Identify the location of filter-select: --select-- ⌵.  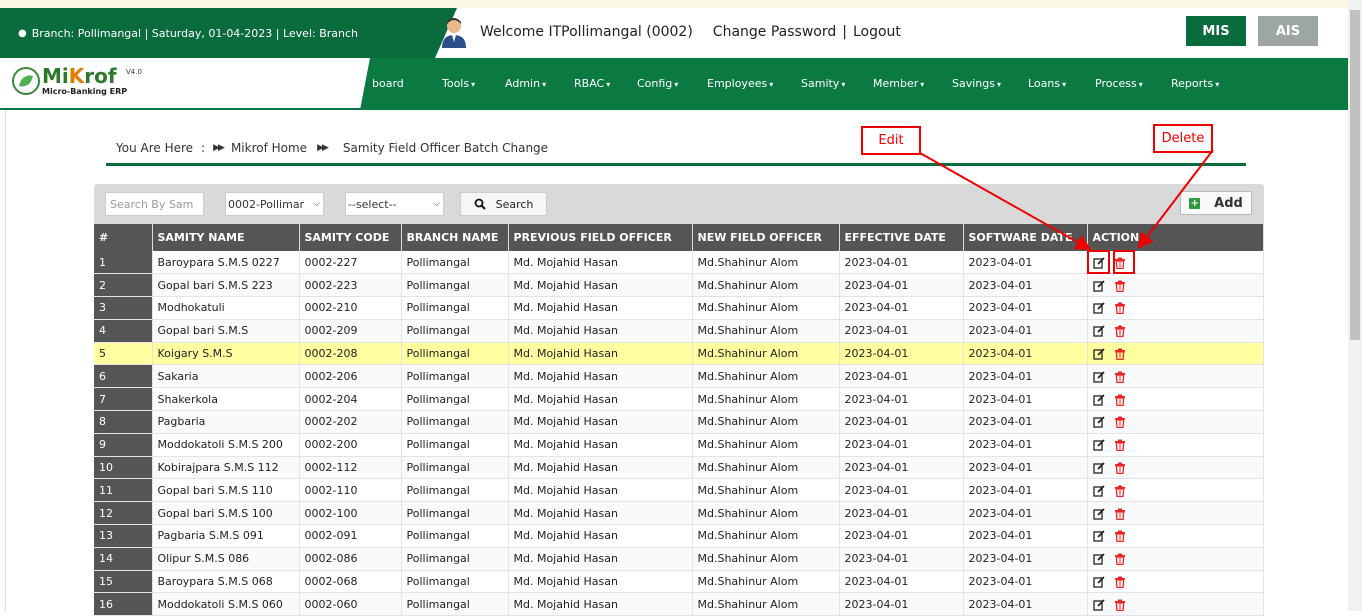
(394, 204).